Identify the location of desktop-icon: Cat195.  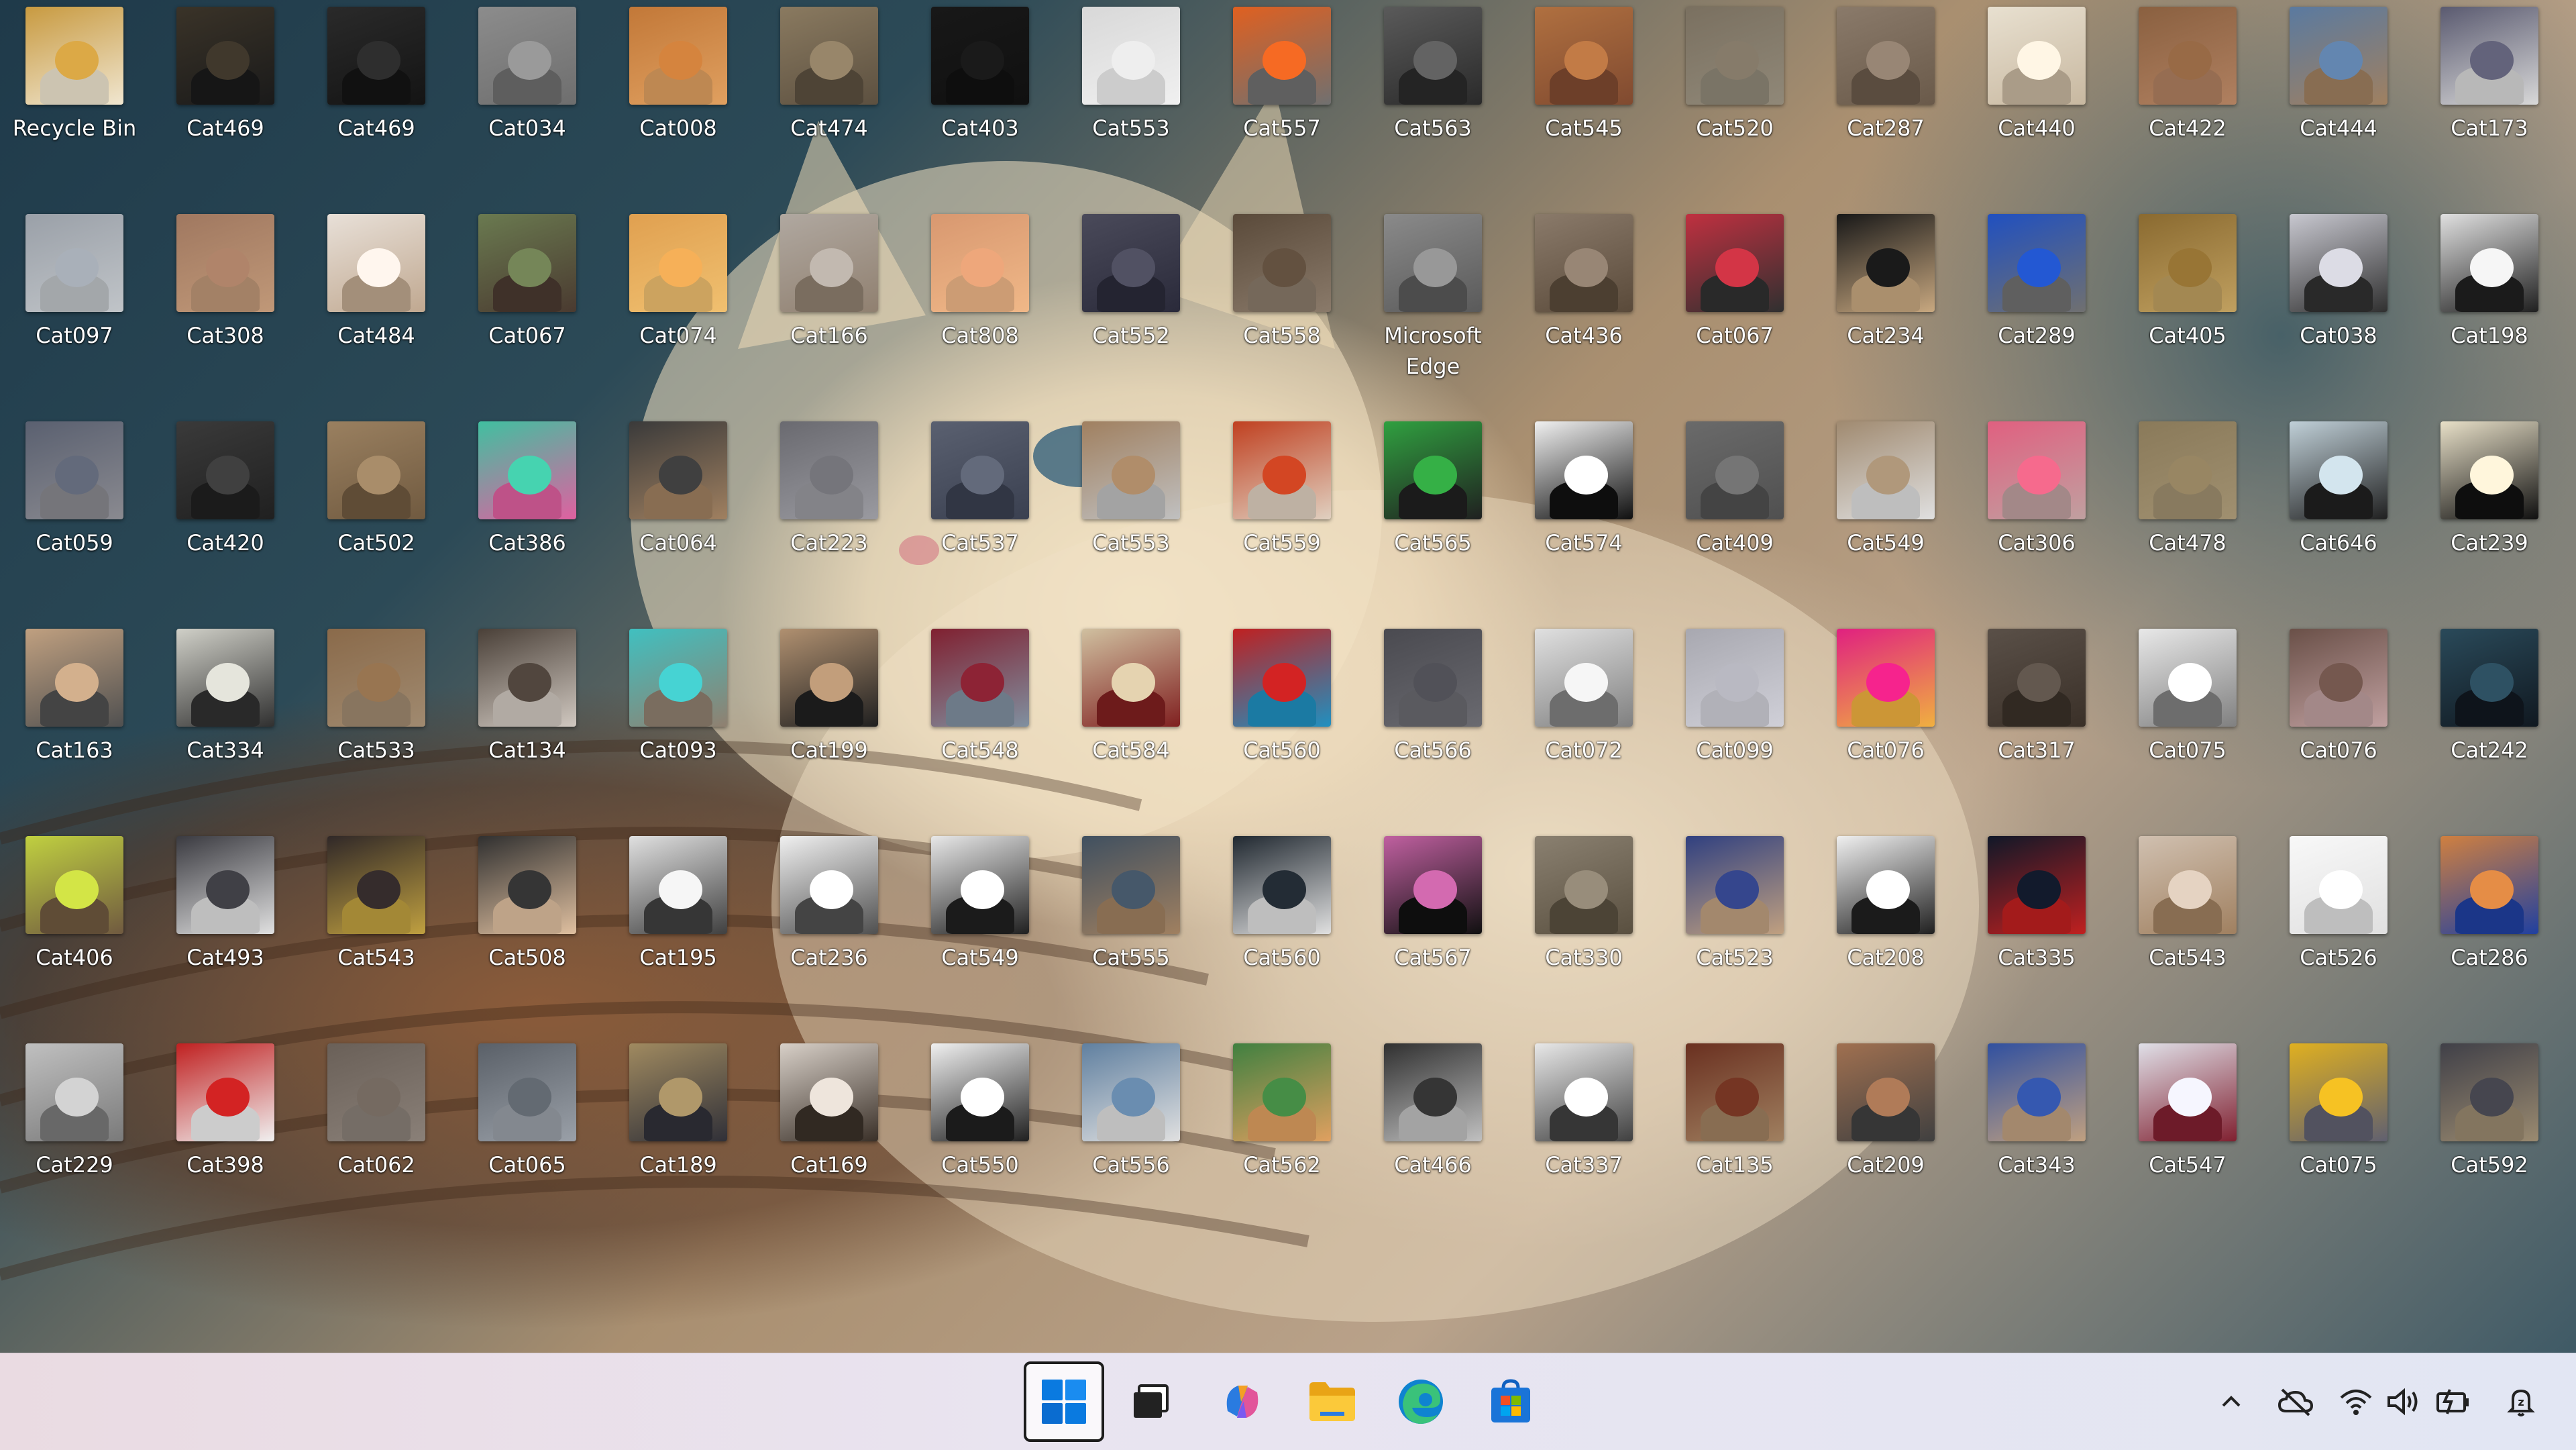
(678, 927).